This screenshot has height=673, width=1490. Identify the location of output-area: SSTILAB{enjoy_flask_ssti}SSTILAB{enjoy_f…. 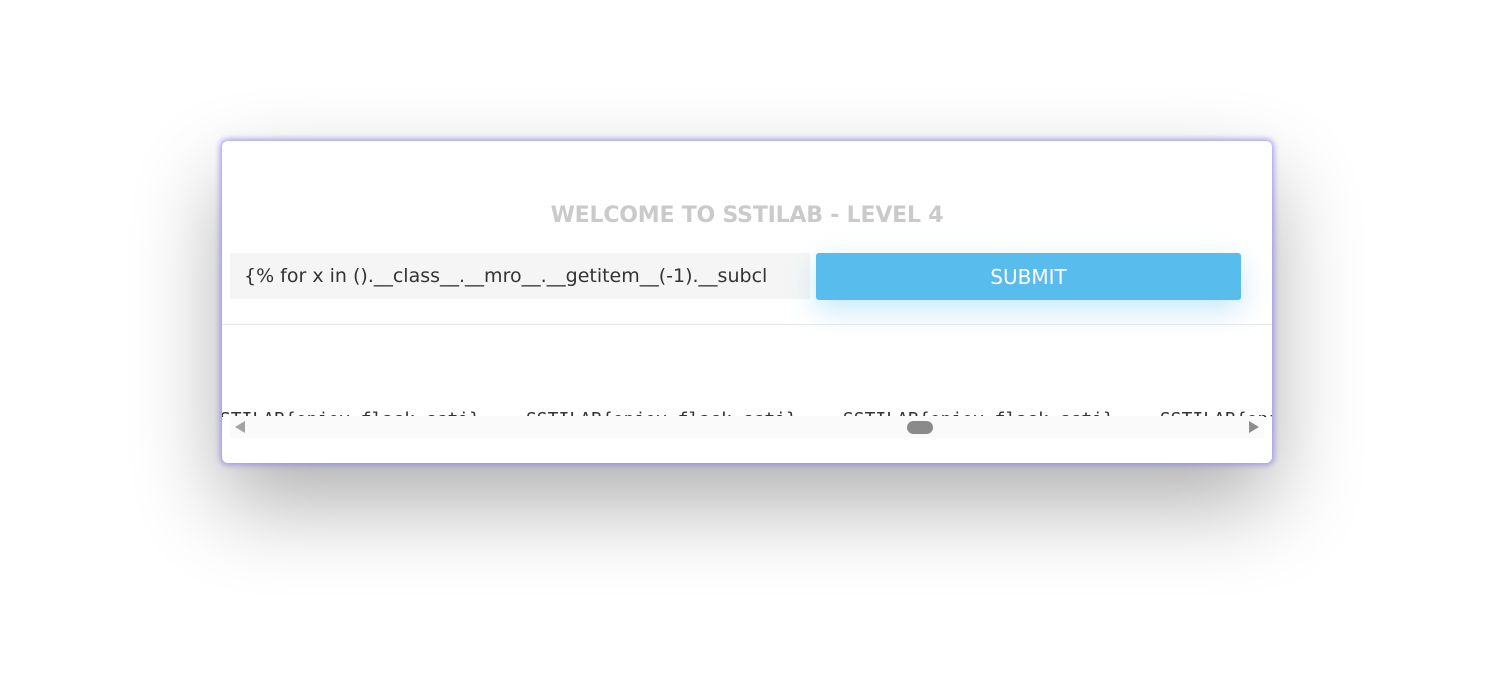
(747, 401).